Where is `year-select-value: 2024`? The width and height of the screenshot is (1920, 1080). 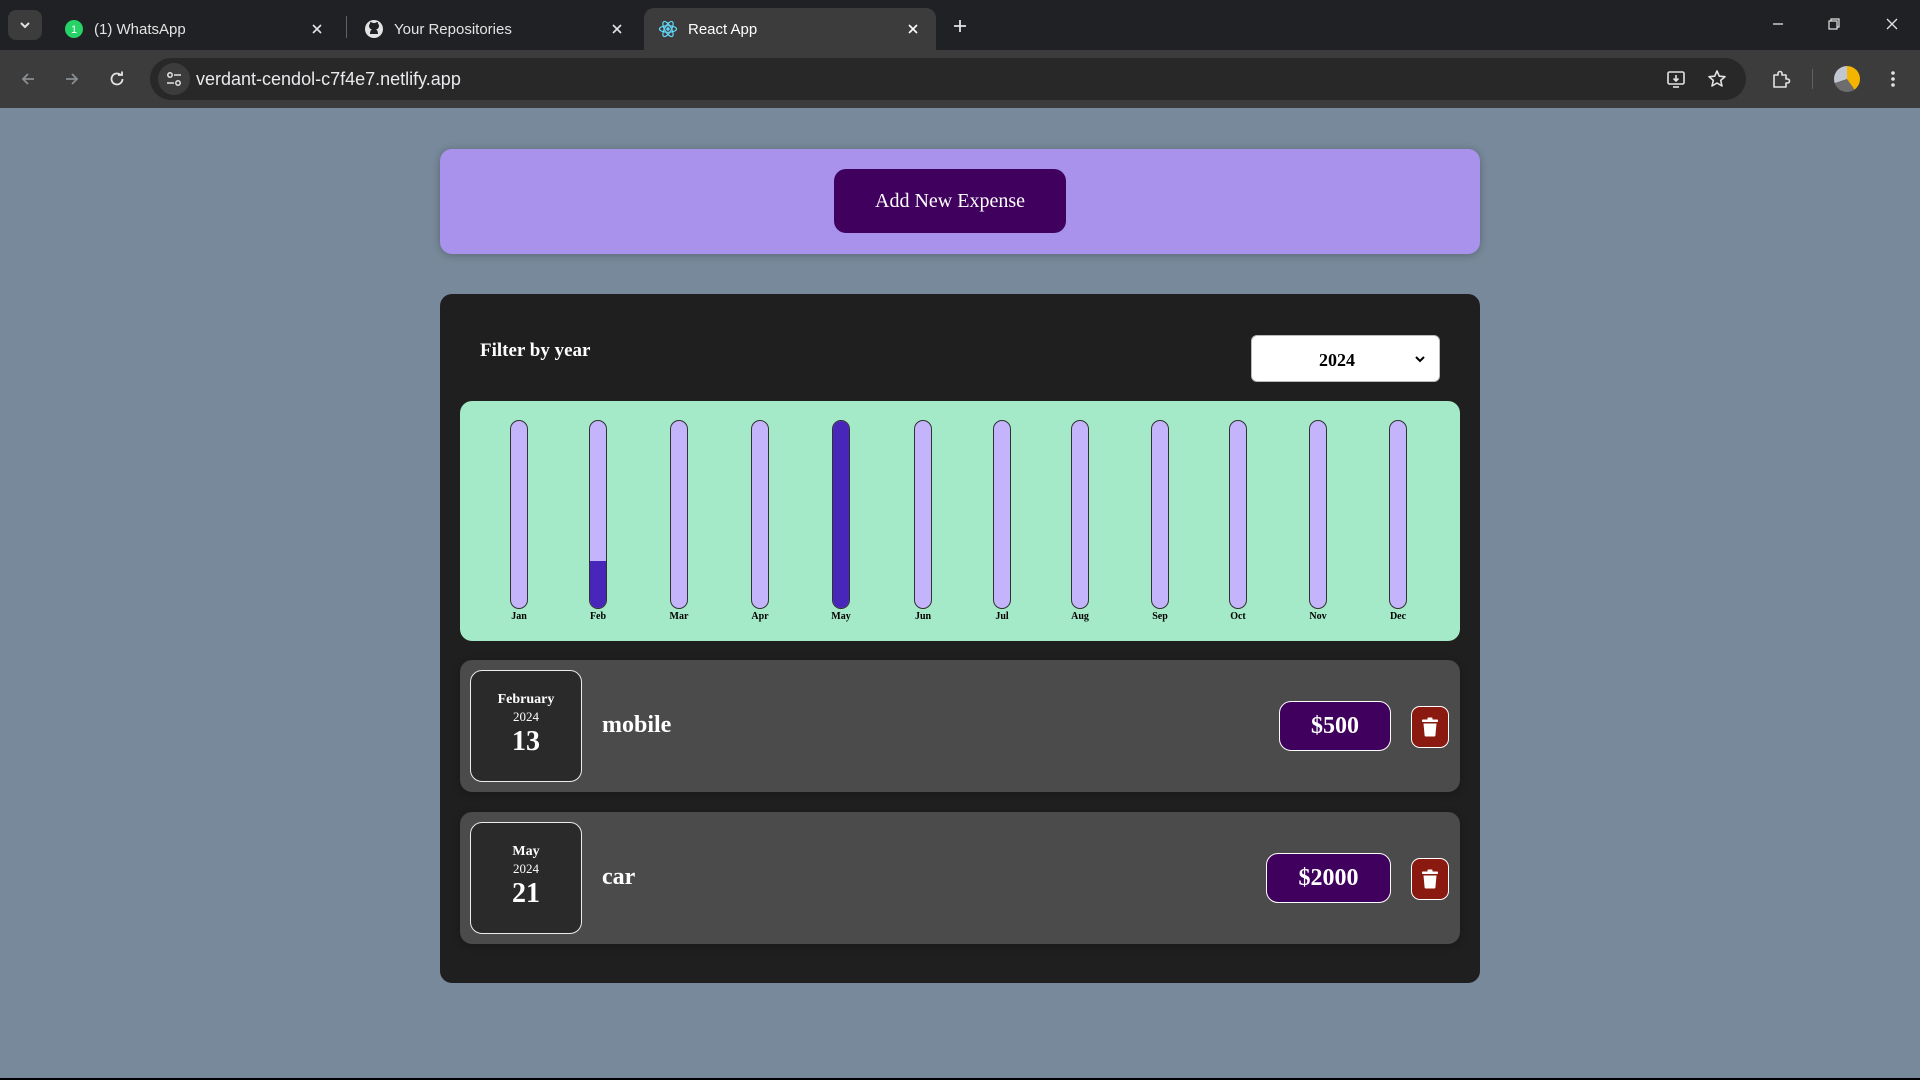
year-select-value: 2024 is located at coordinates (1337, 360).